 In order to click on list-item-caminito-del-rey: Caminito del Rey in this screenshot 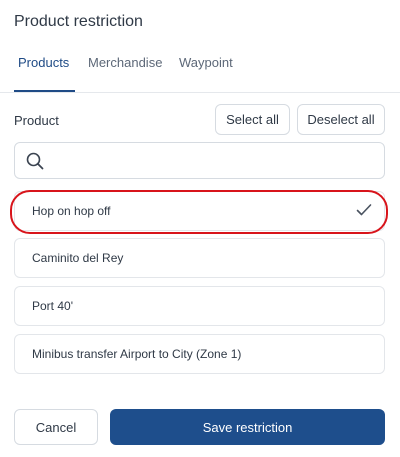, I will do `click(199, 258)`.